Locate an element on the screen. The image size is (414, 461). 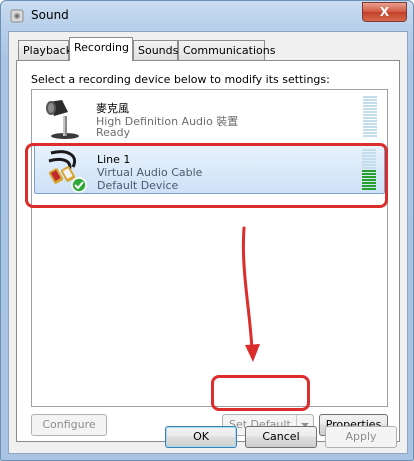
tab-label: Playback is located at coordinates (48, 50).